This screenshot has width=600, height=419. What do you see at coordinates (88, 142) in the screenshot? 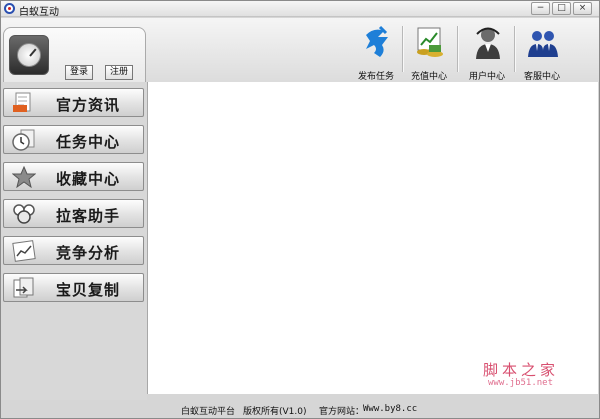
I see `sidebar-item-label: 任务中心` at bounding box center [88, 142].